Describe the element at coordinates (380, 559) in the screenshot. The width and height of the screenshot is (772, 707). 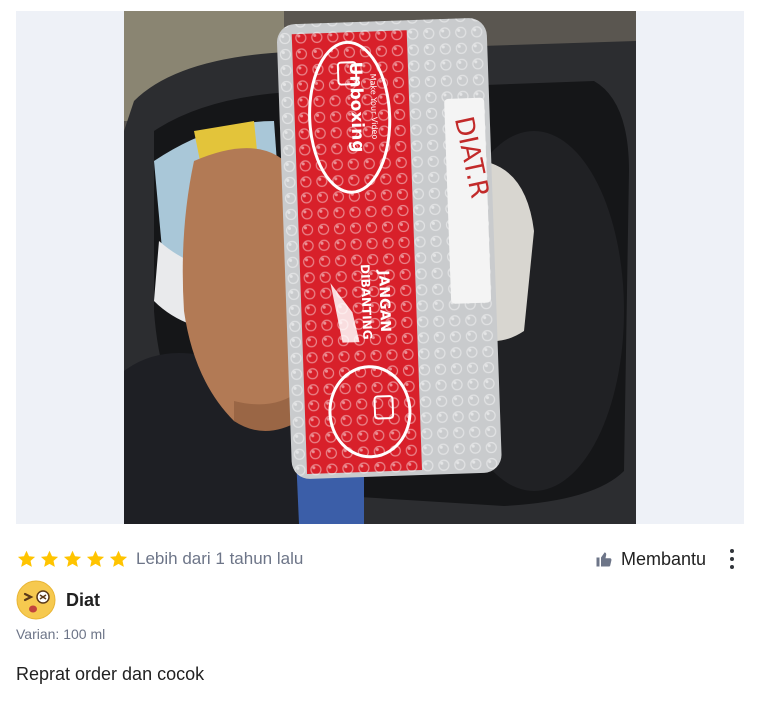
I see `review-meta-row: Lebih dari 1 tahun lalu Membantu` at that location.